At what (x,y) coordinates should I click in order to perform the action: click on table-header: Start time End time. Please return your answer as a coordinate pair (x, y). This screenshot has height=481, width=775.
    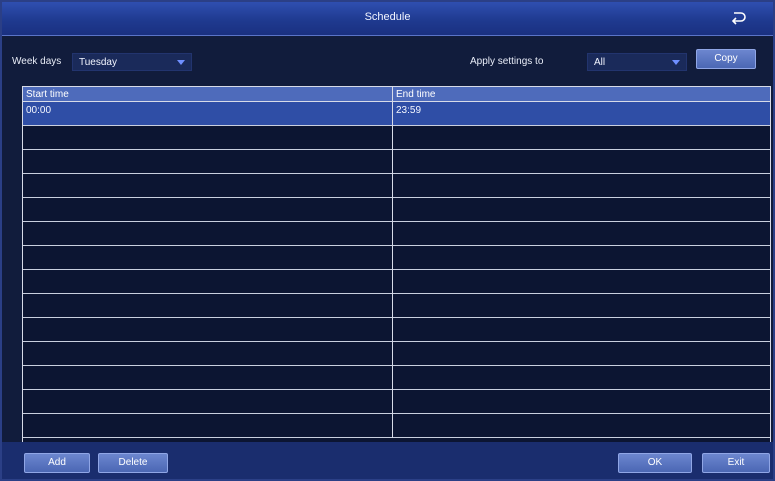
    Looking at the image, I should click on (396, 94).